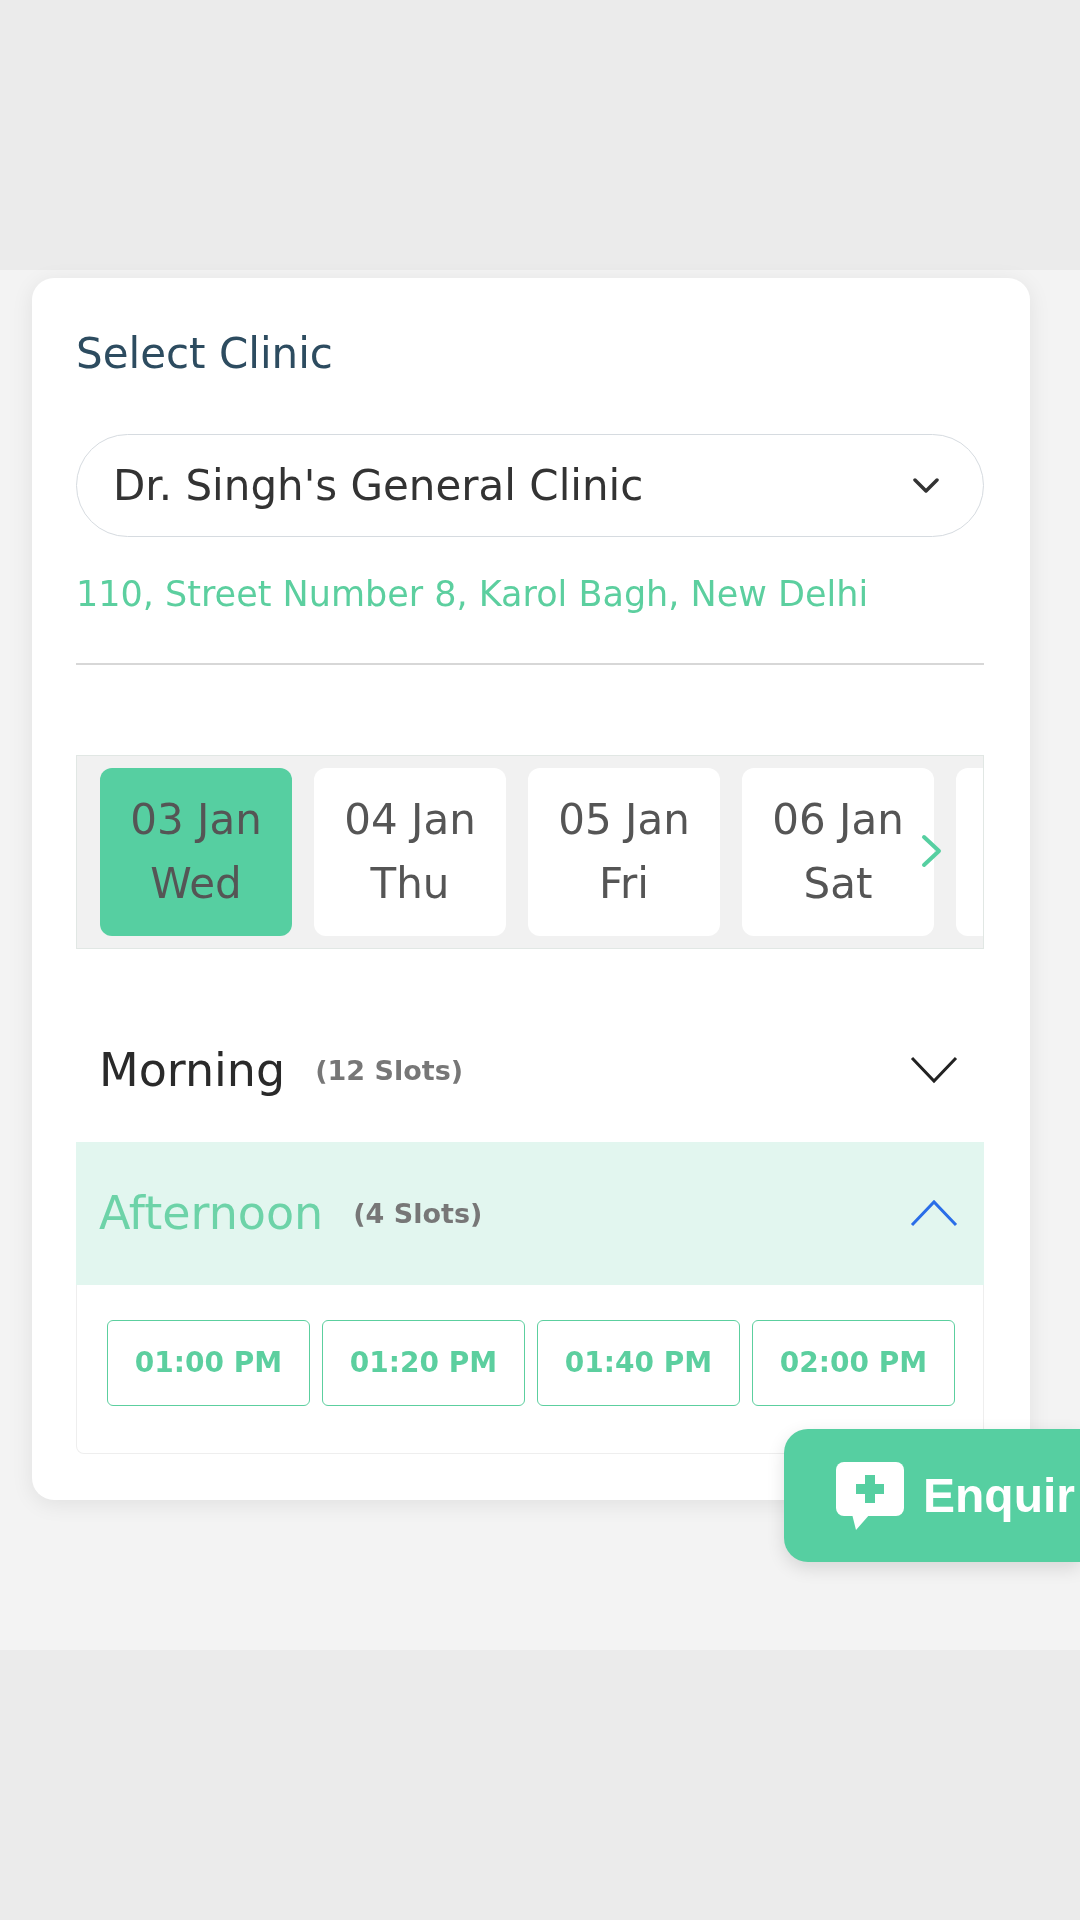 The image size is (1080, 1920). I want to click on clinic-dropdown: Dr. Singh's General Clinic, so click(530, 485).